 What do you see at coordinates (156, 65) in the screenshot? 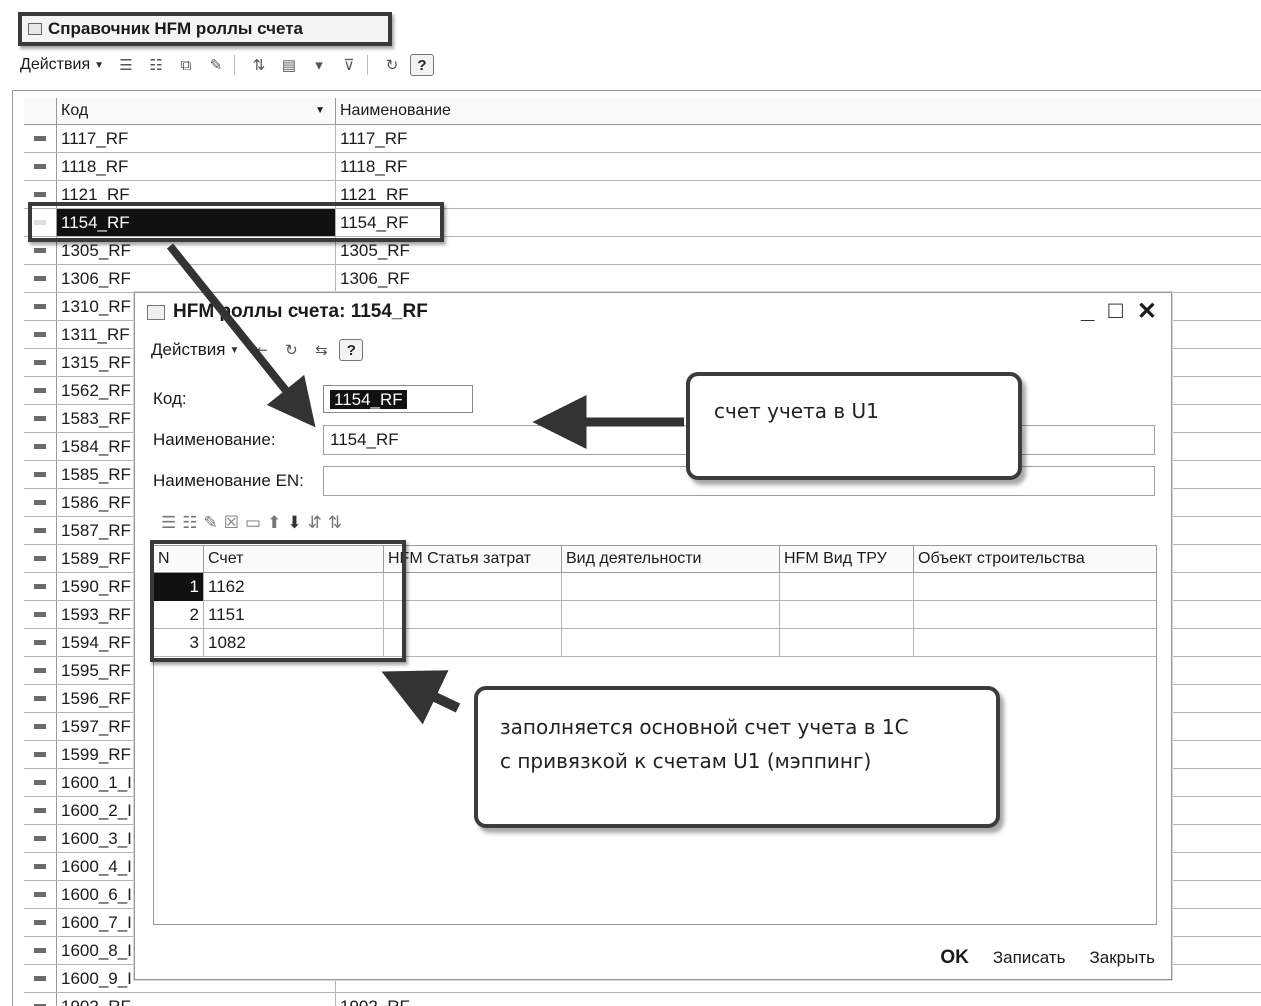
I see `group-add-icon: ☷` at bounding box center [156, 65].